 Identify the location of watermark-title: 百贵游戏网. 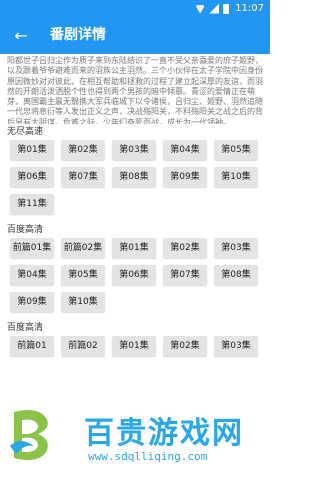
(164, 433).